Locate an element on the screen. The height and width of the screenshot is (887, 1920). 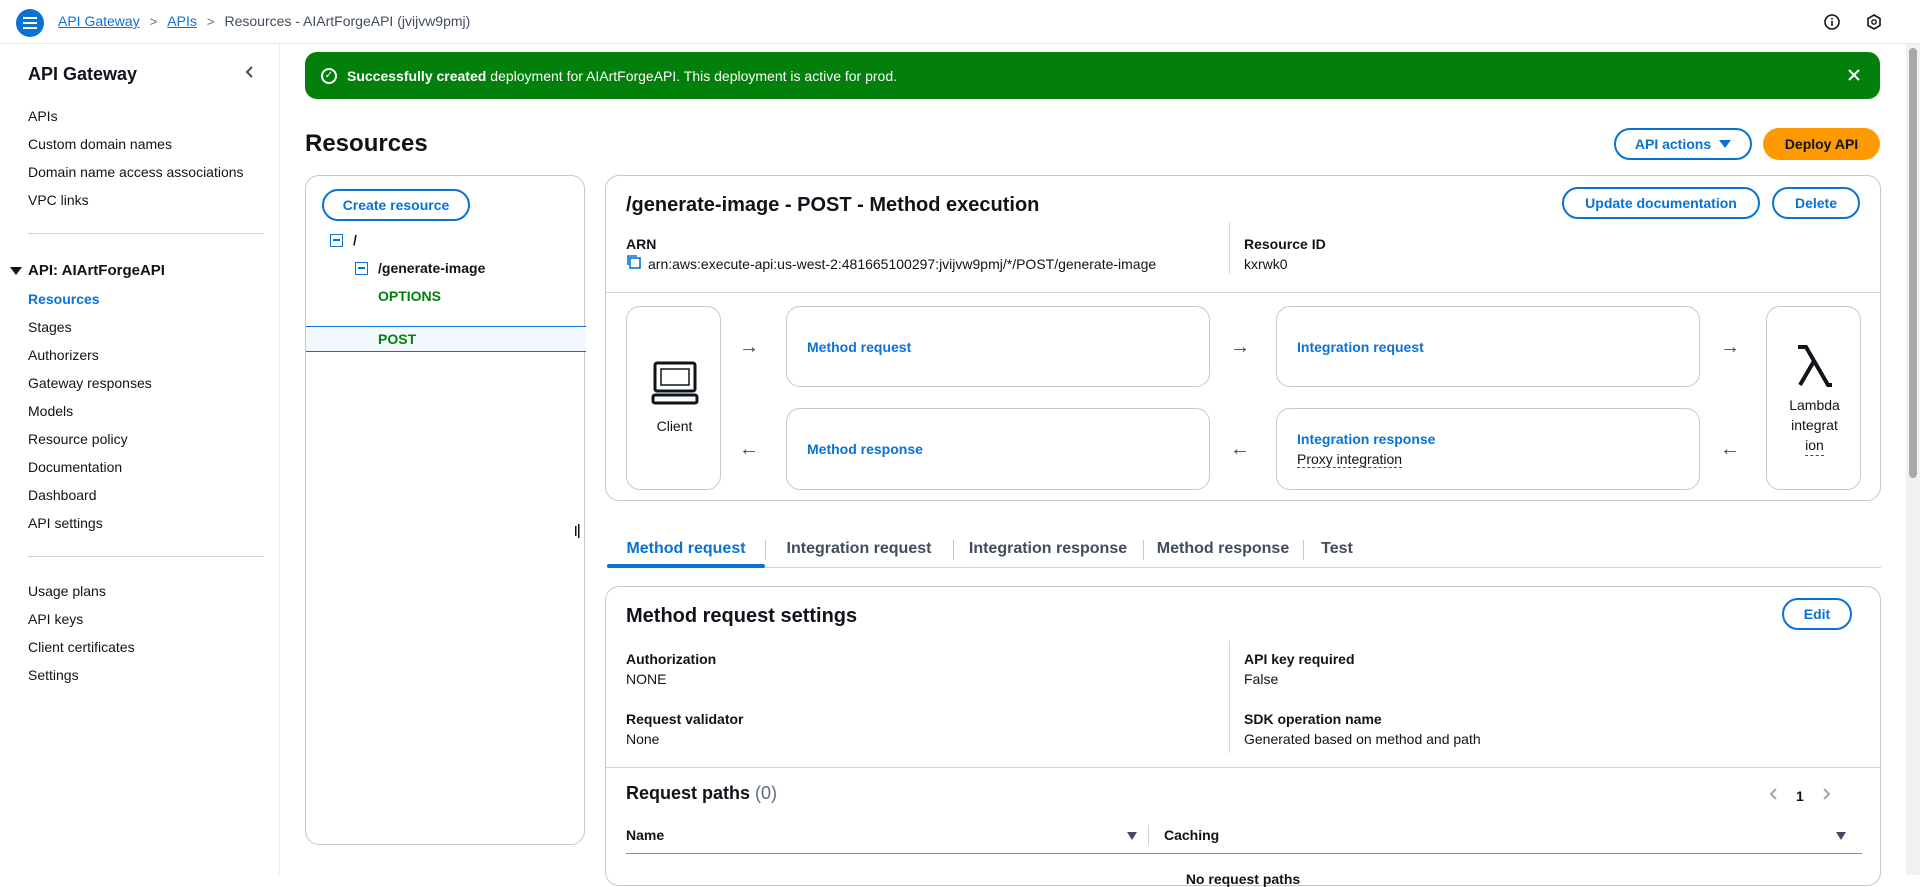
info-icon is located at coordinates (1832, 22).